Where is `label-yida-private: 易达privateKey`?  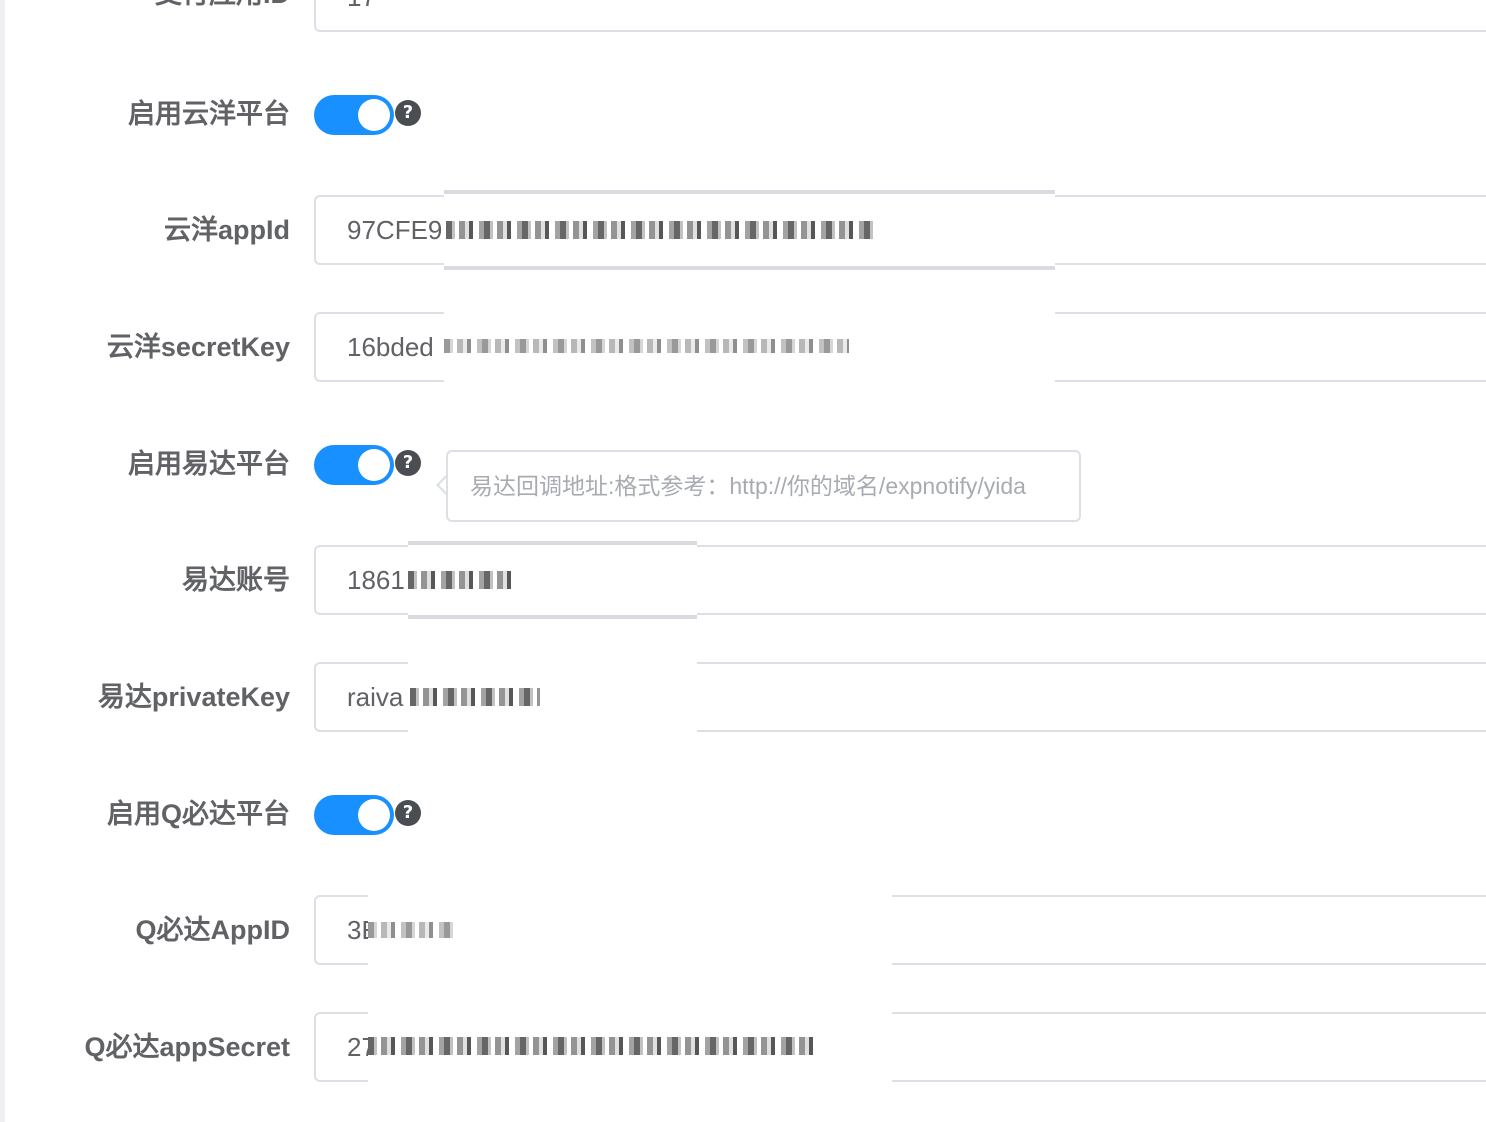
label-yida-private: 易达privateKey is located at coordinates (193, 697).